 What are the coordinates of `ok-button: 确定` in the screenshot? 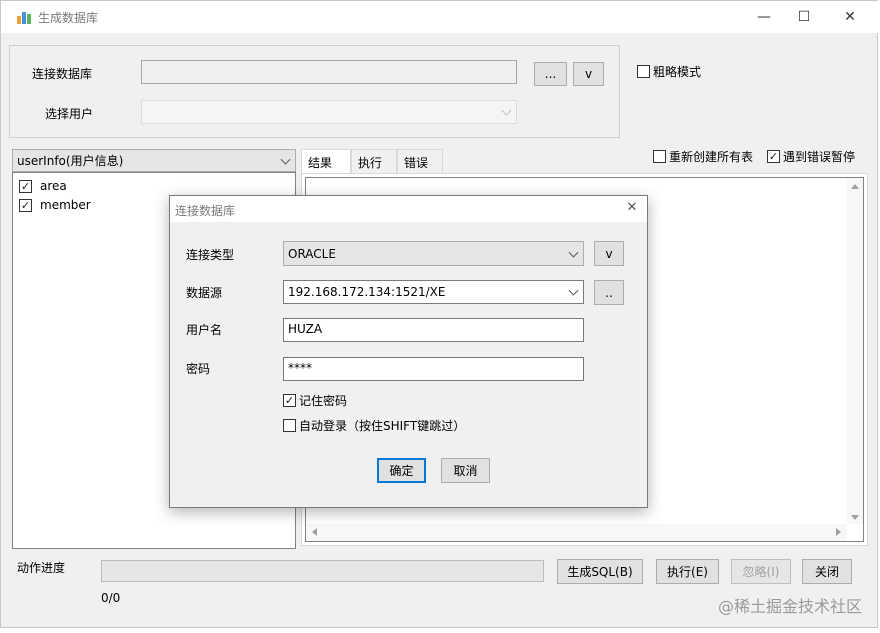 It's located at (401, 470).